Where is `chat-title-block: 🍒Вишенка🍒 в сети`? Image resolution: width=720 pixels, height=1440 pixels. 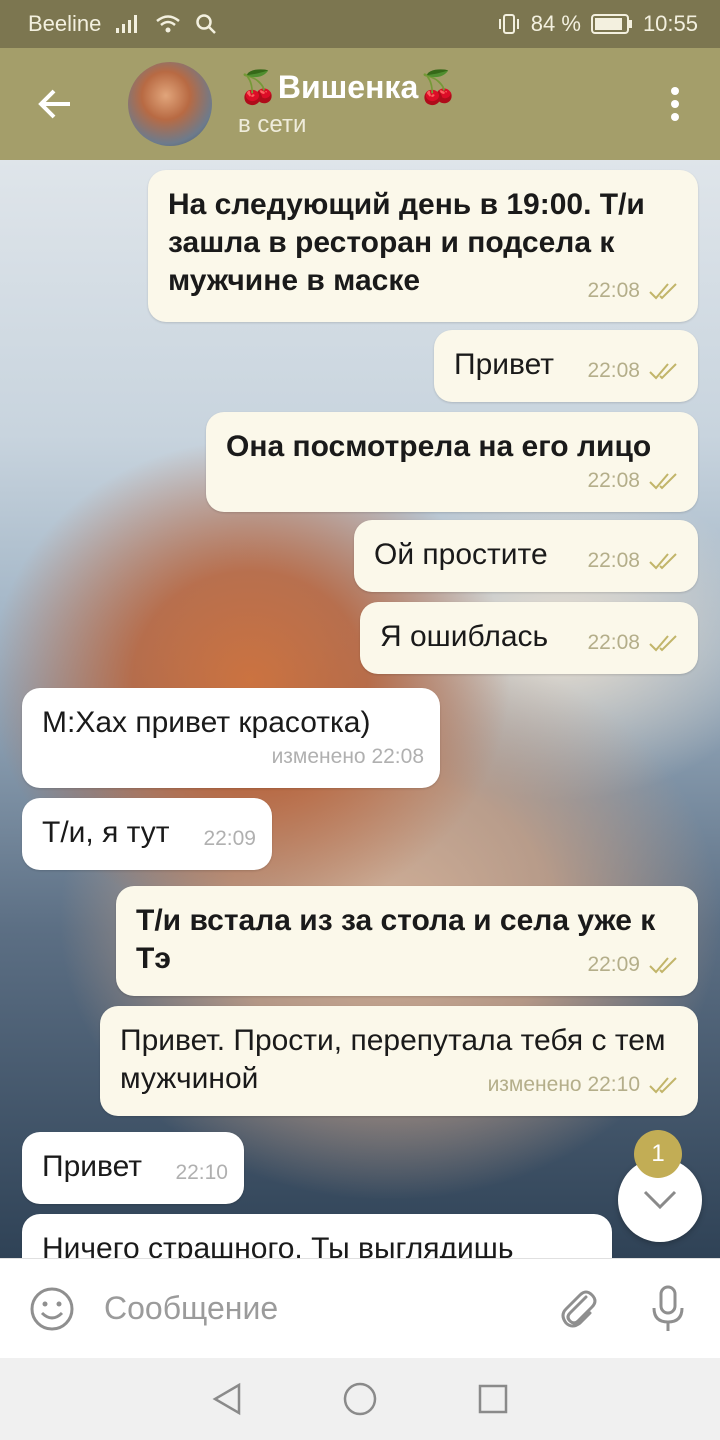
chat-title-block: 🍒Вишенка🍒 в сети is located at coordinates (348, 104).